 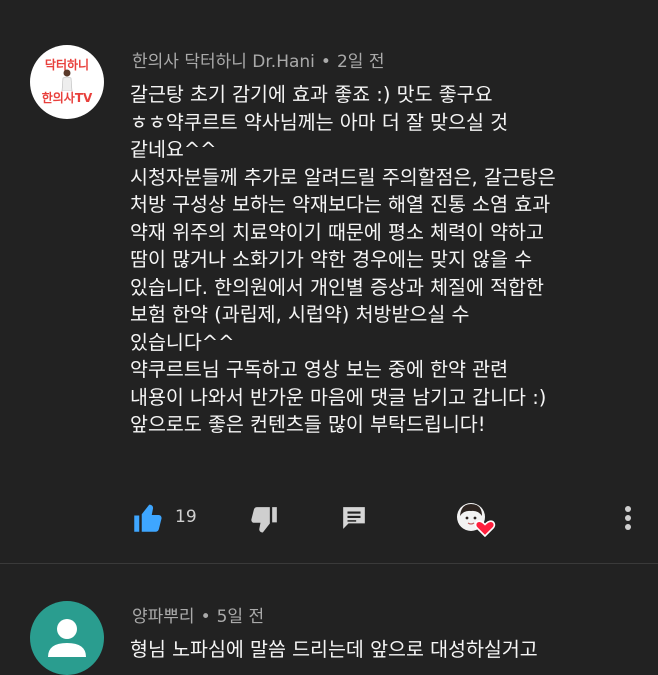 I want to click on user-avatar, so click(x=67, y=638).